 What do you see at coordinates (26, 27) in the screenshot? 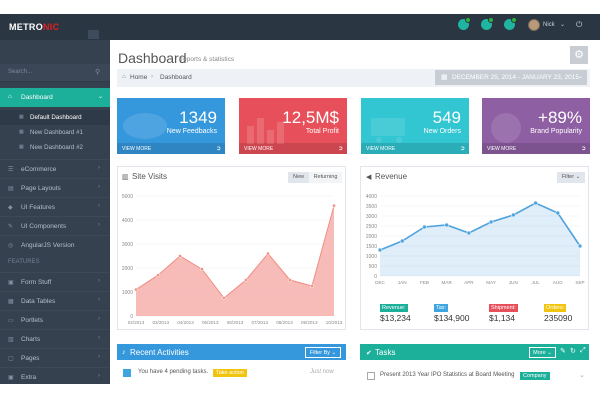
I see `logo-main: METRO` at bounding box center [26, 27].